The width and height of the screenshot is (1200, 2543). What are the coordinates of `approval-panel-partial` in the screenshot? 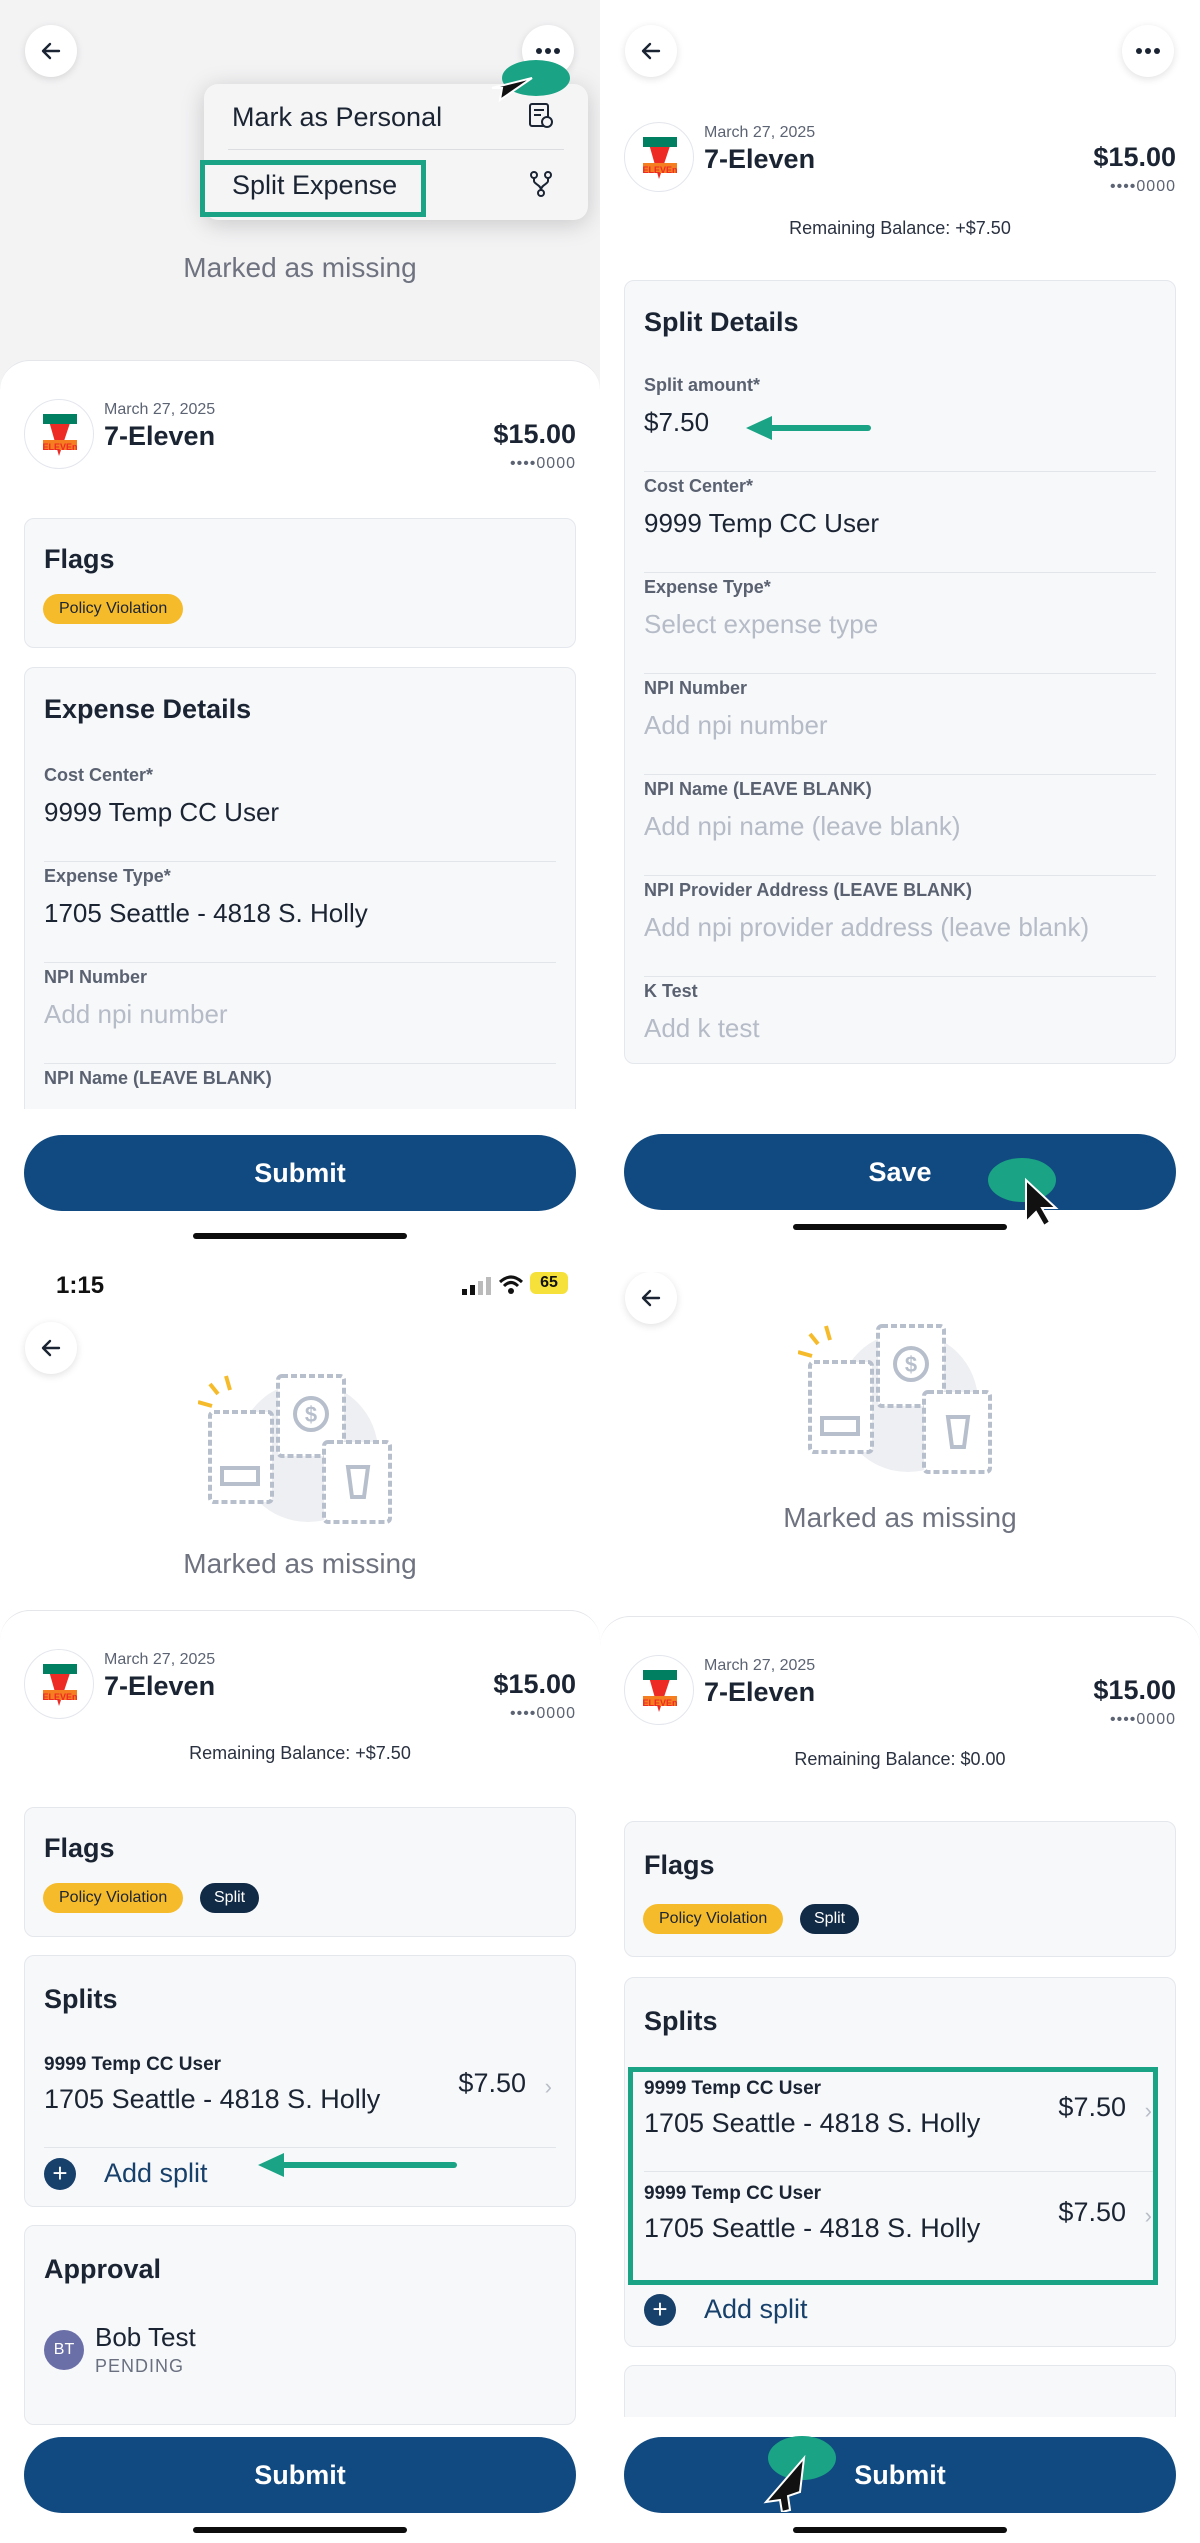 It's located at (900, 2395).